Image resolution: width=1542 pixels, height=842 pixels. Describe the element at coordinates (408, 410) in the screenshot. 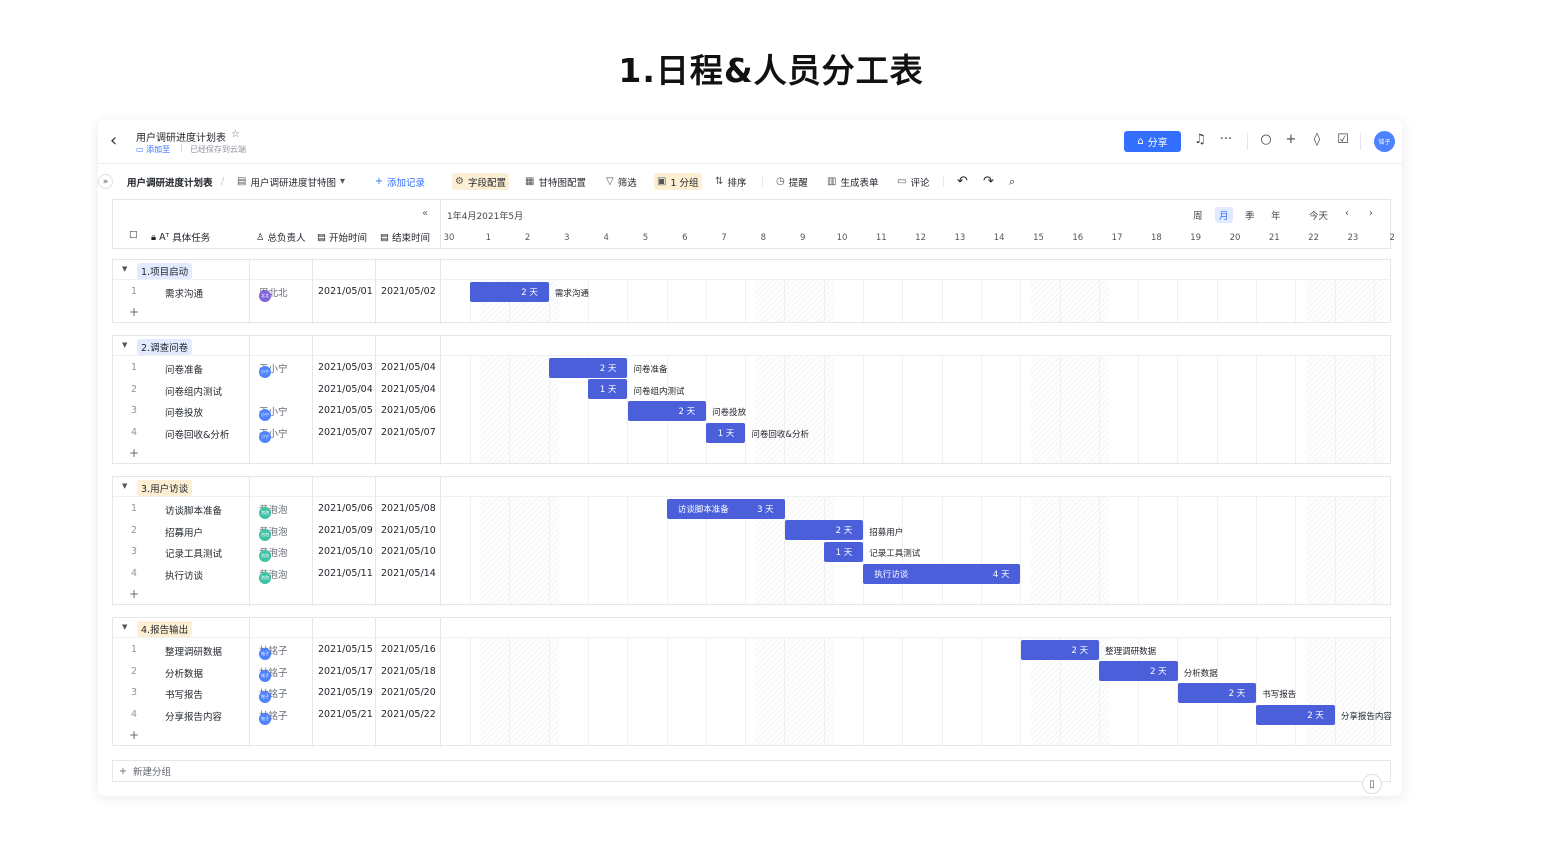

I see `end-date-cell: 2021/05/06` at that location.